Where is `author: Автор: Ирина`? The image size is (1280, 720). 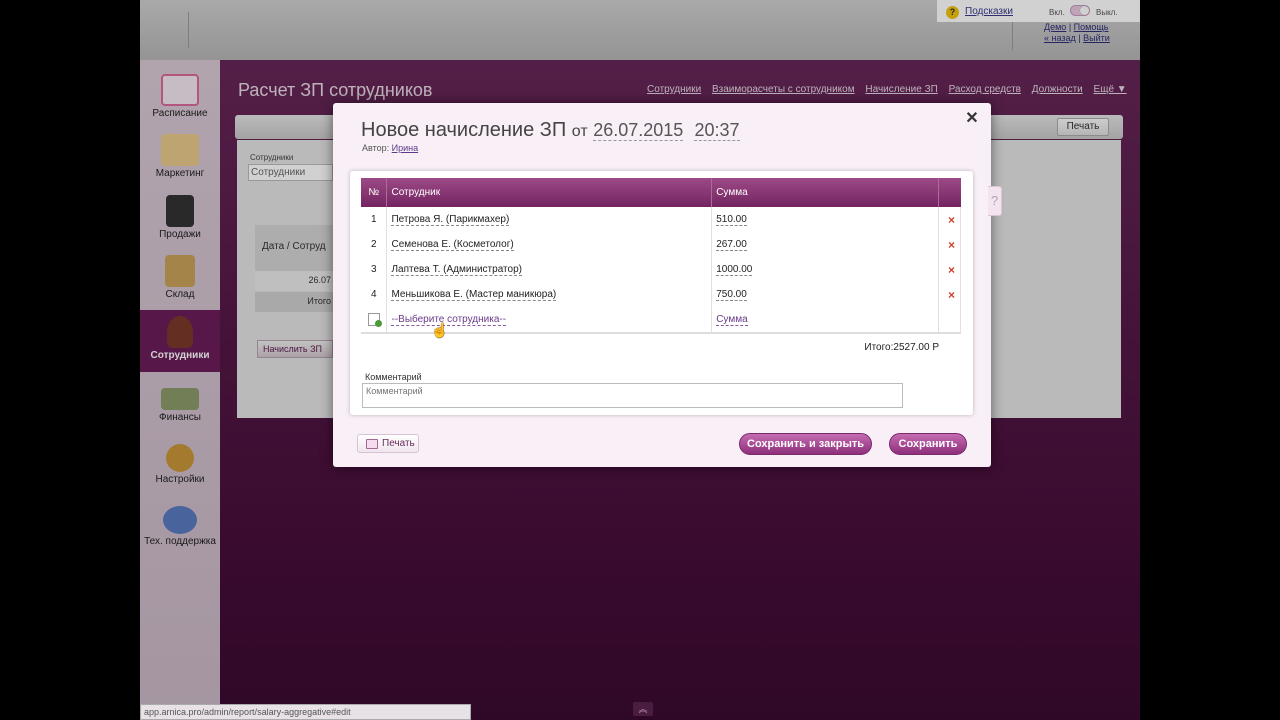
author: Автор: Ирина is located at coordinates (390, 148).